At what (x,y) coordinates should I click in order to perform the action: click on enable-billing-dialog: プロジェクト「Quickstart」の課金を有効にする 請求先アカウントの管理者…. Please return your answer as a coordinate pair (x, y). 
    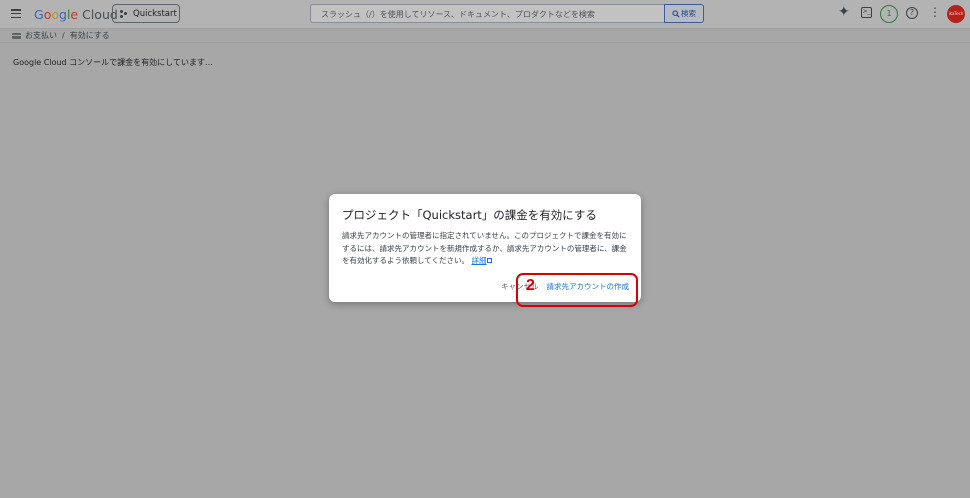
    Looking at the image, I should click on (485, 248).